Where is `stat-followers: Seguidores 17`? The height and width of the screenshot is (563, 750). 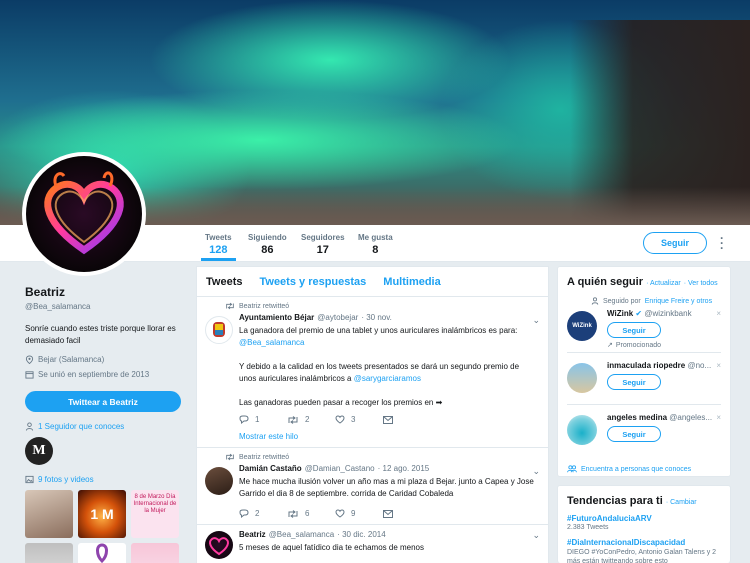
stat-followers: Seguidores 17 is located at coordinates (323, 244).